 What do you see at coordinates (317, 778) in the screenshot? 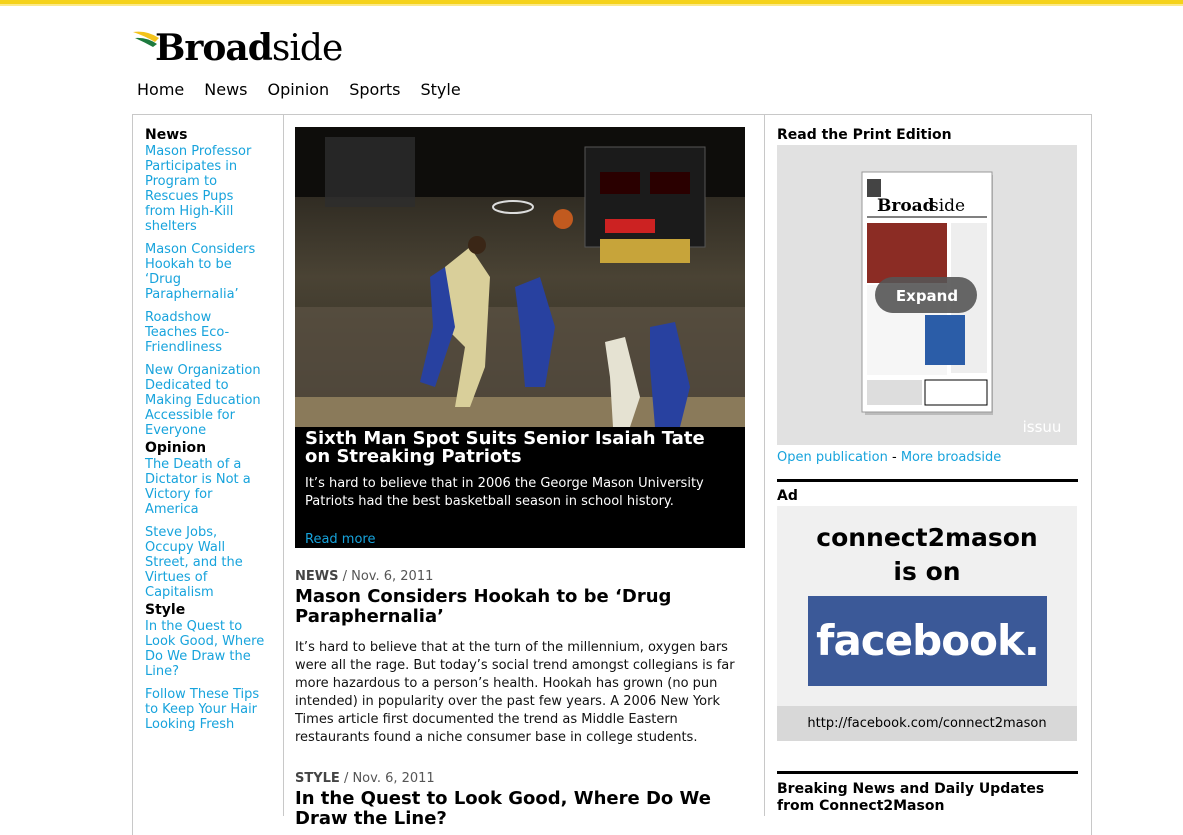
I see `article-section: STYLE` at bounding box center [317, 778].